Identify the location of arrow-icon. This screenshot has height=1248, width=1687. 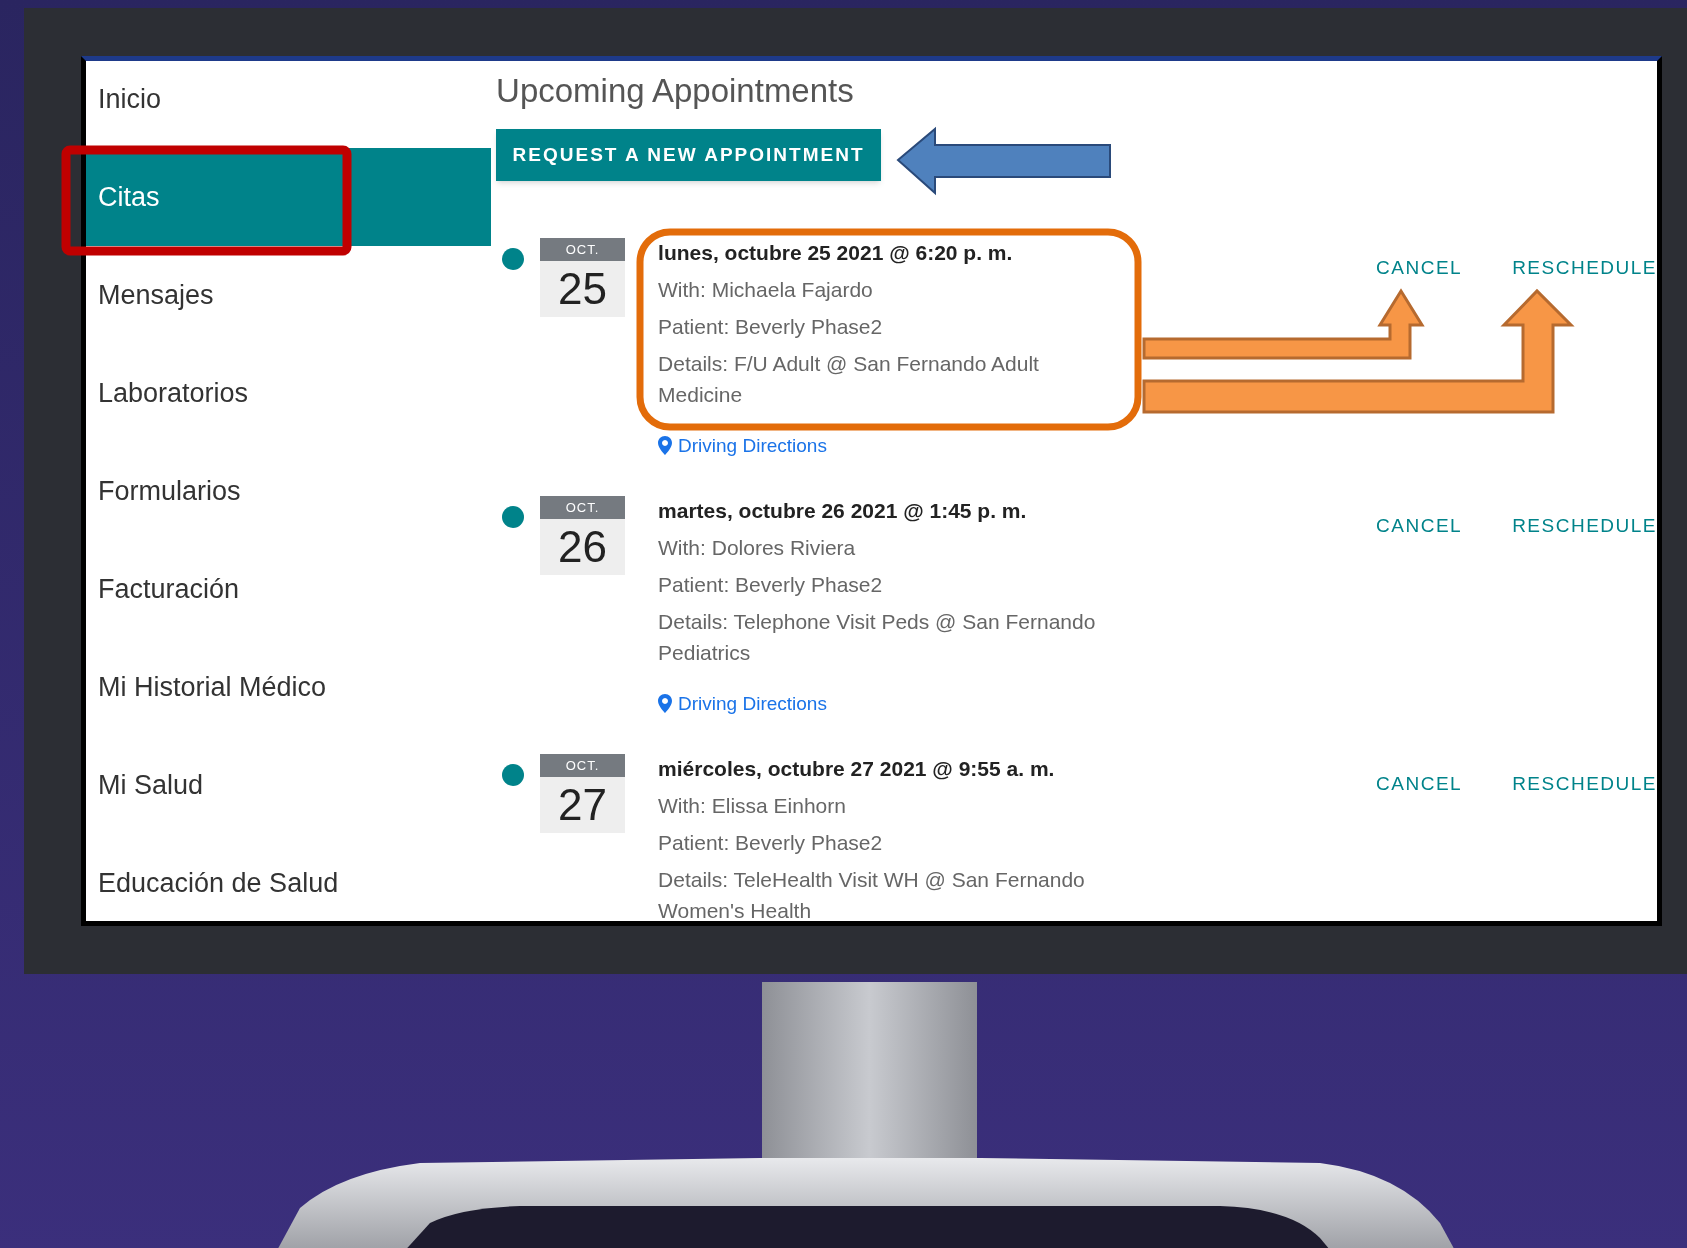
(1003, 161).